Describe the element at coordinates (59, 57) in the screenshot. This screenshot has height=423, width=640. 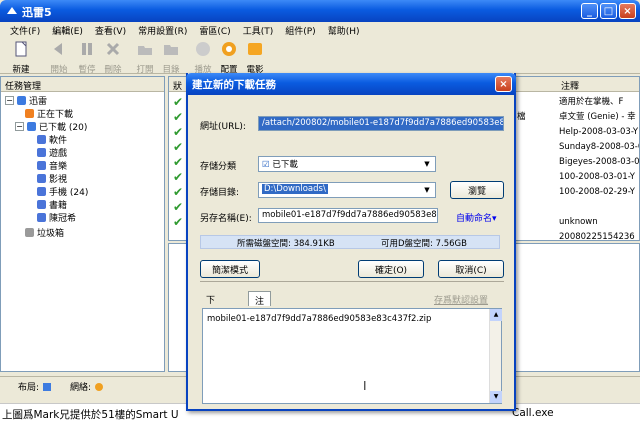
I see `start-button: 開始` at that location.